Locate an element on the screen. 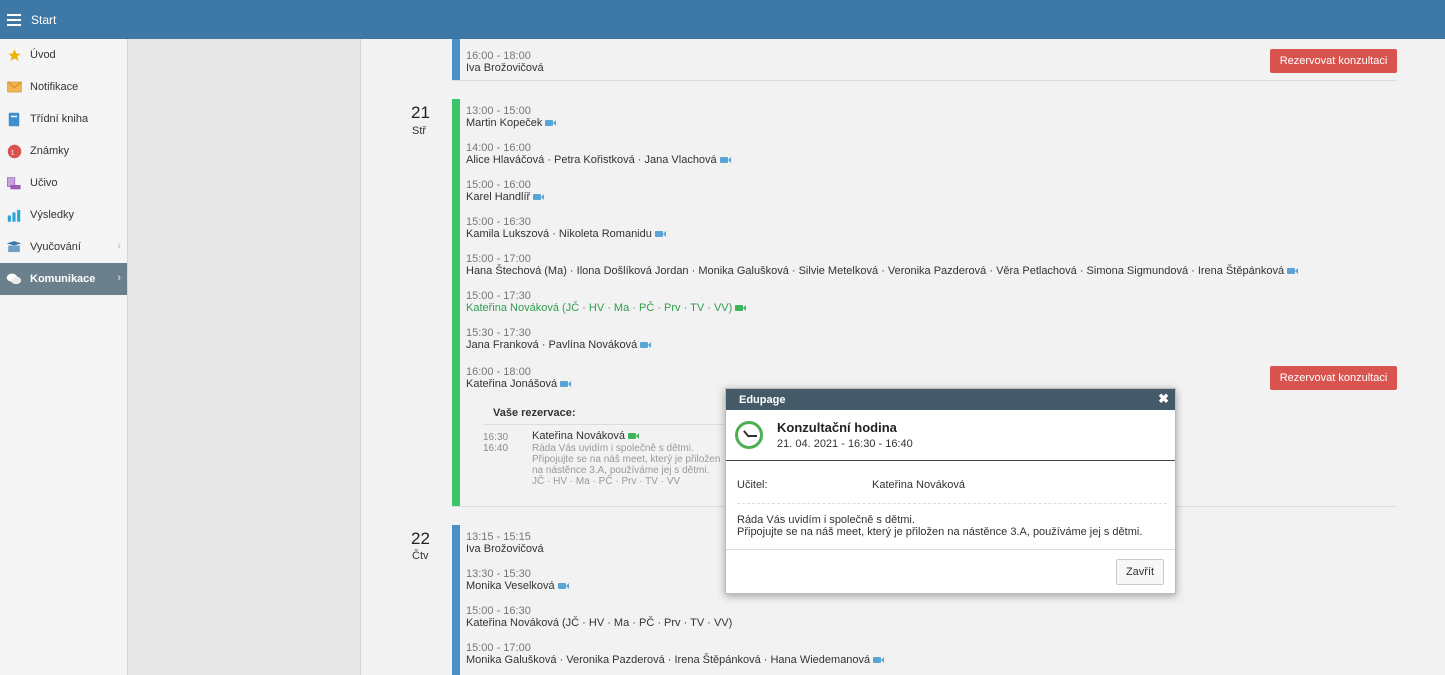 The image size is (1445, 675). slot: 13:00 - 15:00 Martin Kopeček is located at coordinates (511, 117).